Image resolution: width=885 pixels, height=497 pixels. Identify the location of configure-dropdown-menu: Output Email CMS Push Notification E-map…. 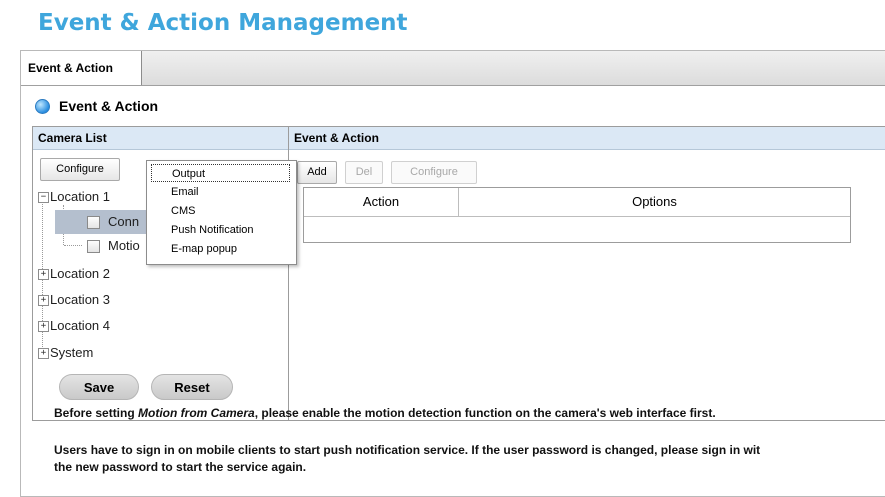
(221, 212).